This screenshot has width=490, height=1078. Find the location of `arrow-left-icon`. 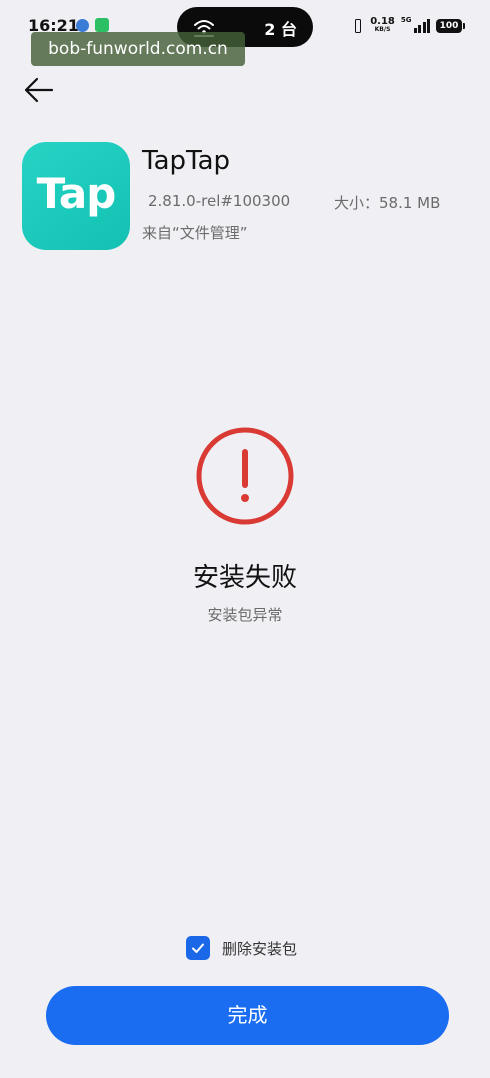

arrow-left-icon is located at coordinates (39, 90).